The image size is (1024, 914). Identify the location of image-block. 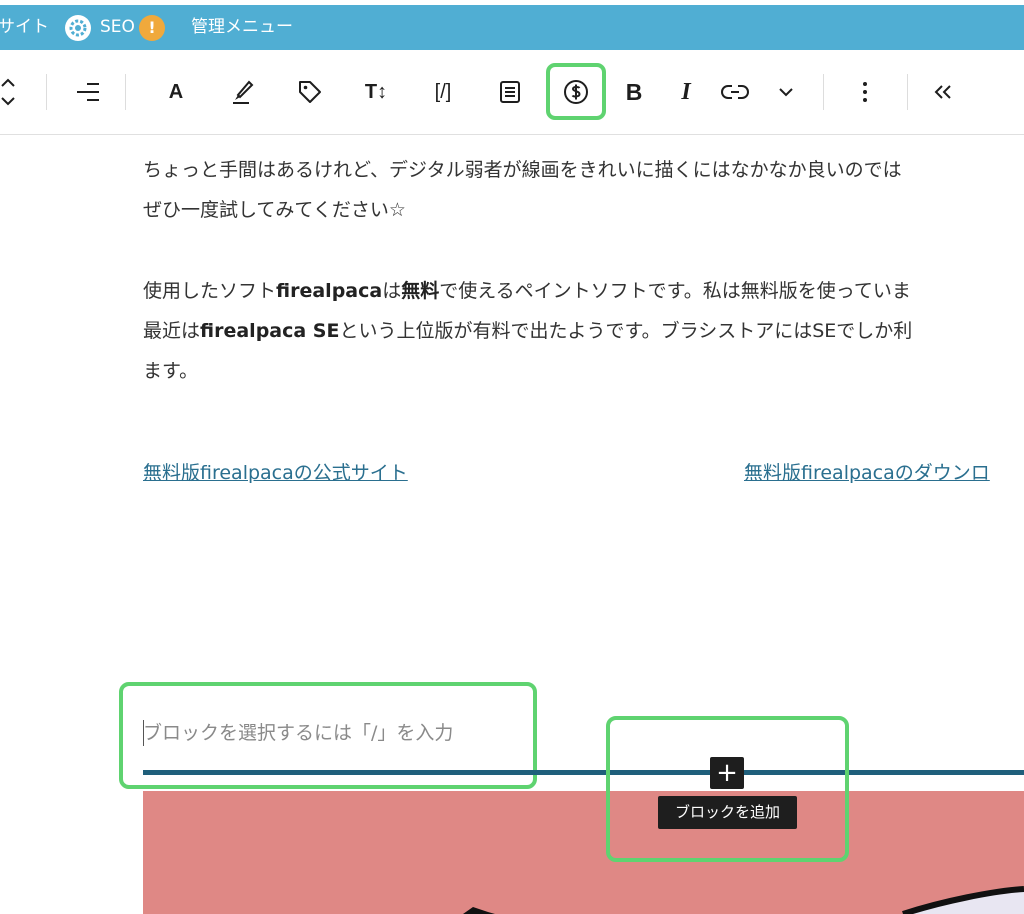
(583, 852).